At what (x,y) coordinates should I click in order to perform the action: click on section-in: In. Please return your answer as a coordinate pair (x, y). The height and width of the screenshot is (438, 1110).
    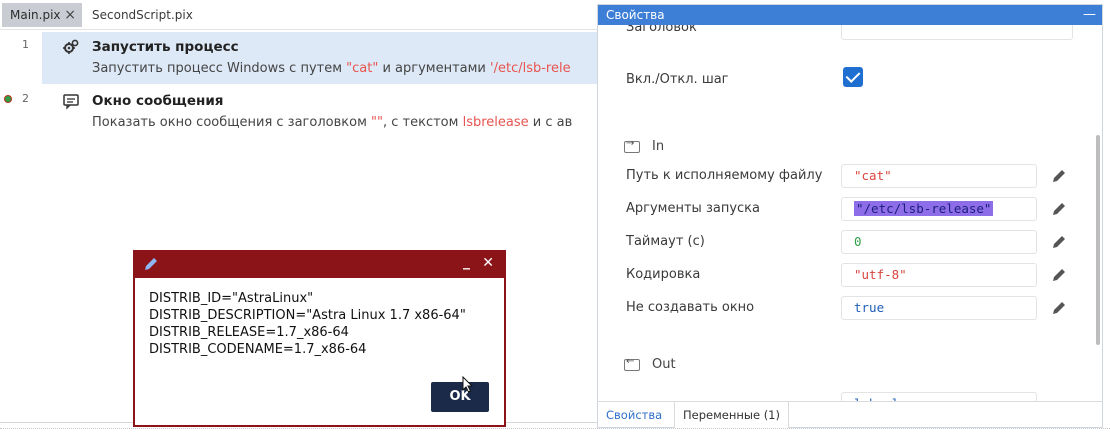
    Looking at the image, I should click on (644, 146).